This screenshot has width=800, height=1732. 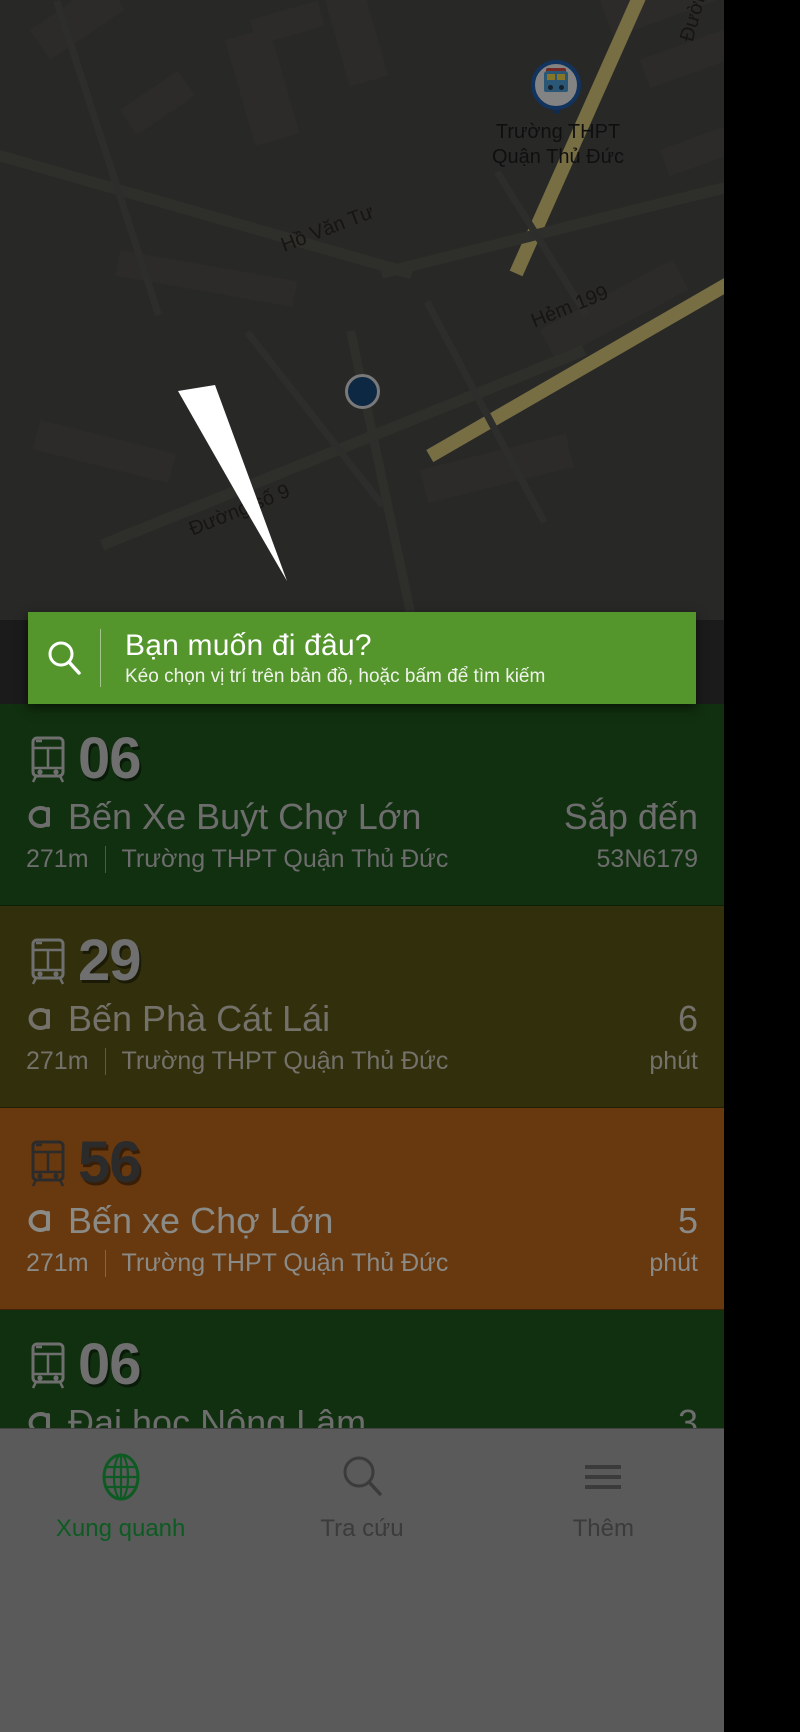 I want to click on globe-icon, so click(x=121, y=1477).